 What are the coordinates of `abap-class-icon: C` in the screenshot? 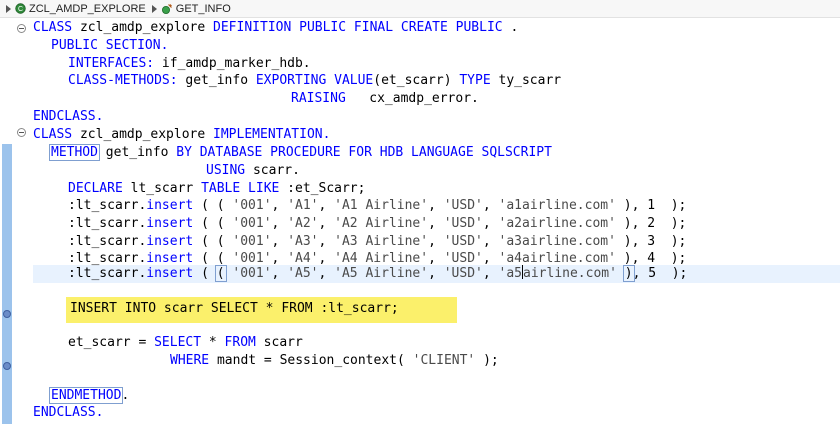 It's located at (20, 8).